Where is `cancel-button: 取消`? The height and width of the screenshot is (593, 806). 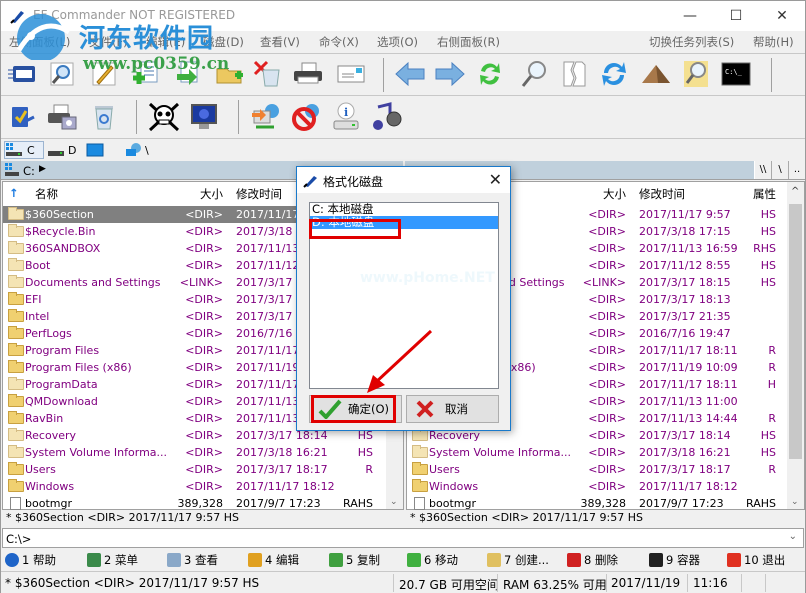 cancel-button: 取消 is located at coordinates (452, 409).